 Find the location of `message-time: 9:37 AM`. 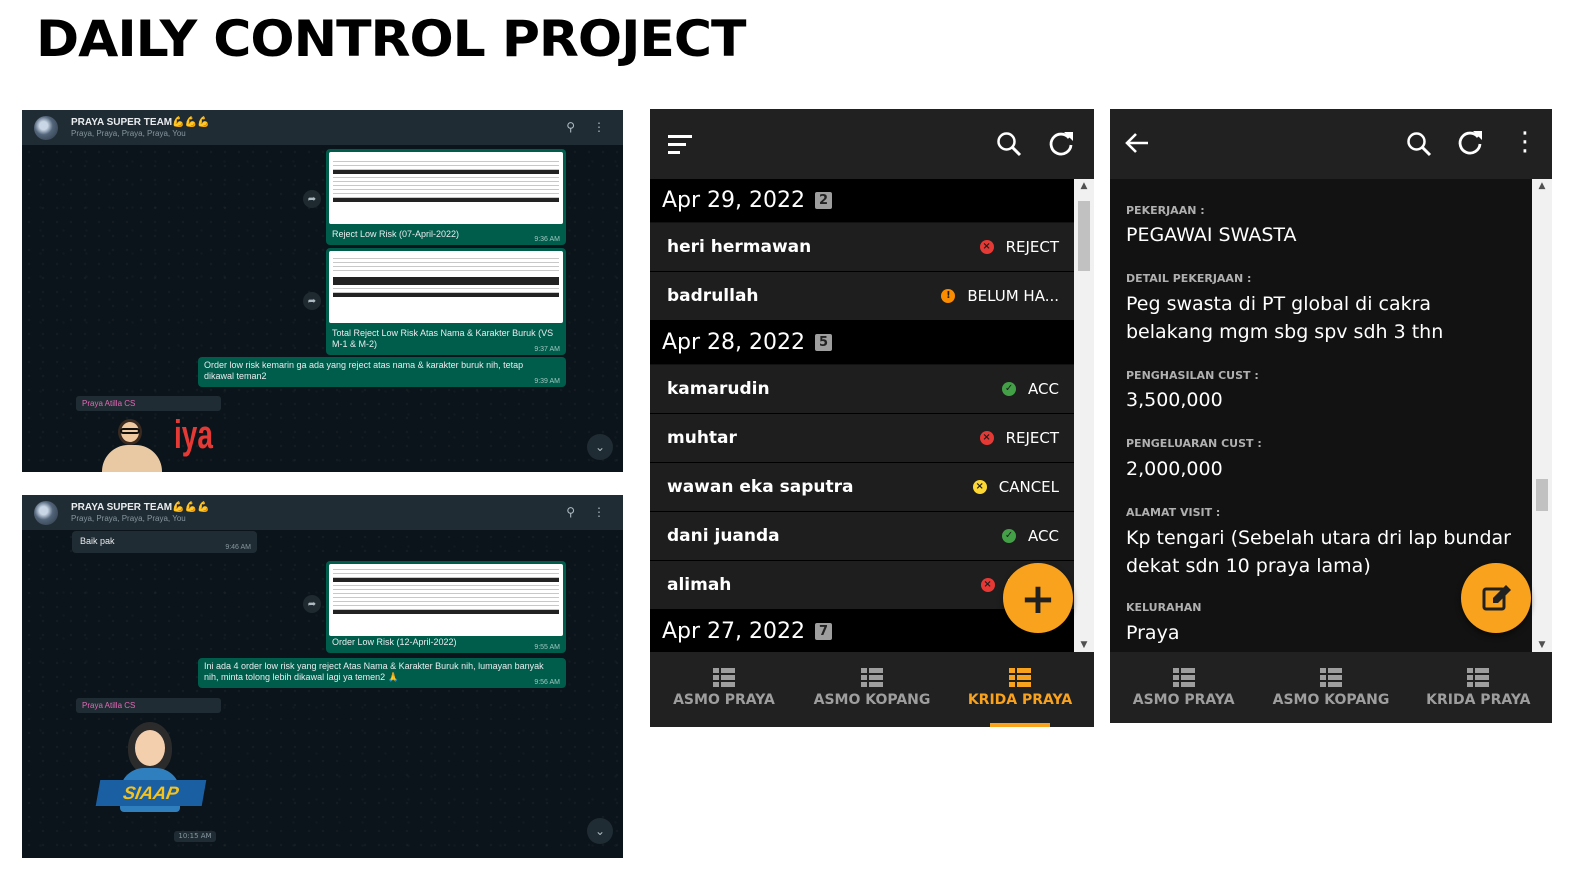

message-time: 9:37 AM is located at coordinates (547, 349).